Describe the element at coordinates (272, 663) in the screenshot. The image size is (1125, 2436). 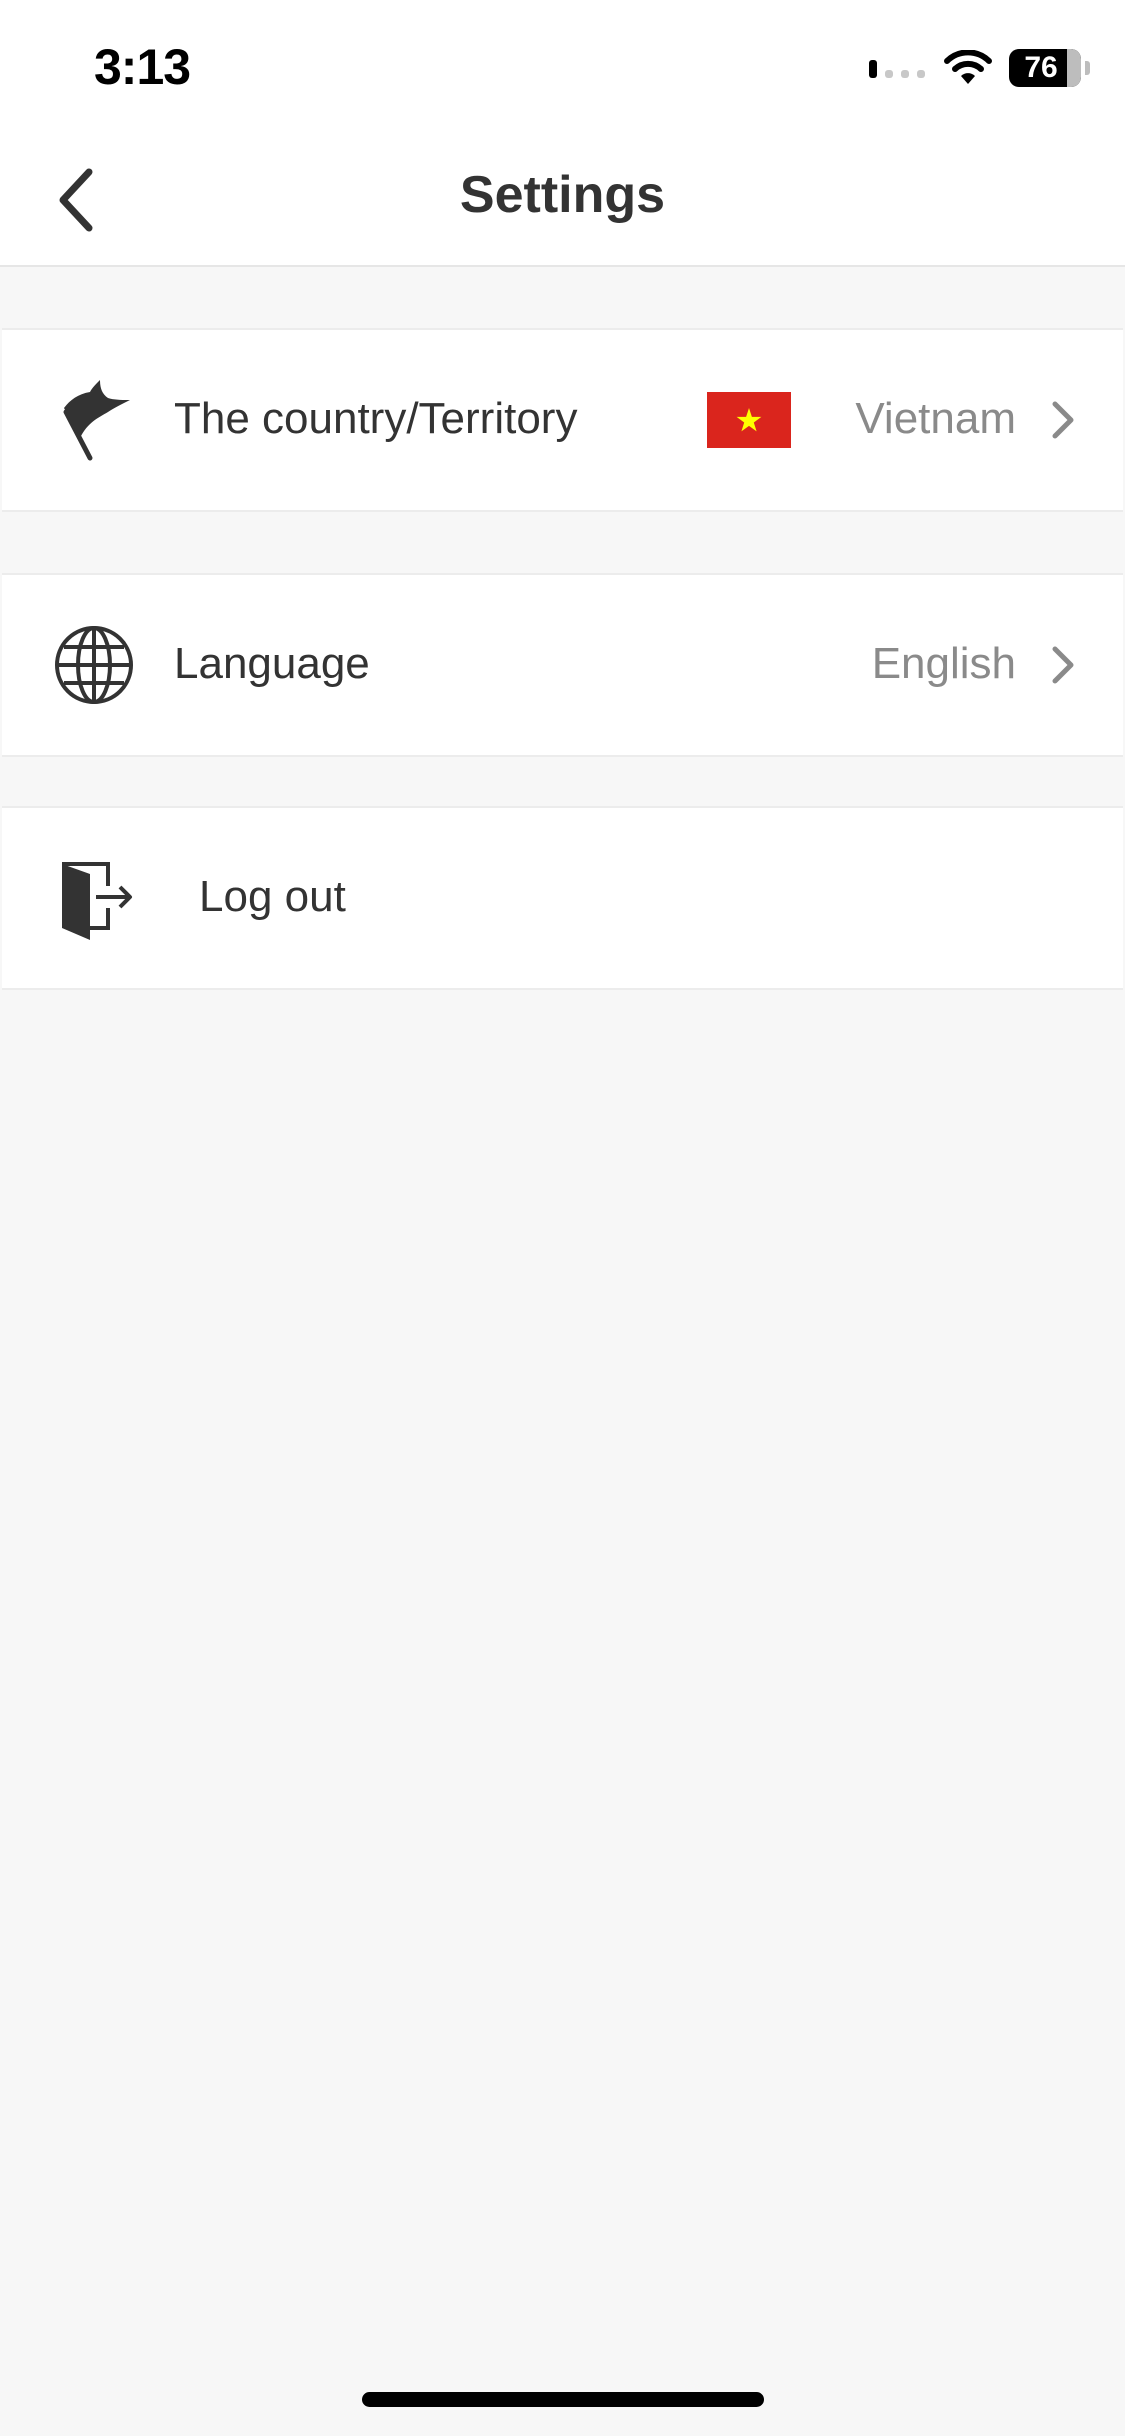
I see `language-label: Language` at that location.